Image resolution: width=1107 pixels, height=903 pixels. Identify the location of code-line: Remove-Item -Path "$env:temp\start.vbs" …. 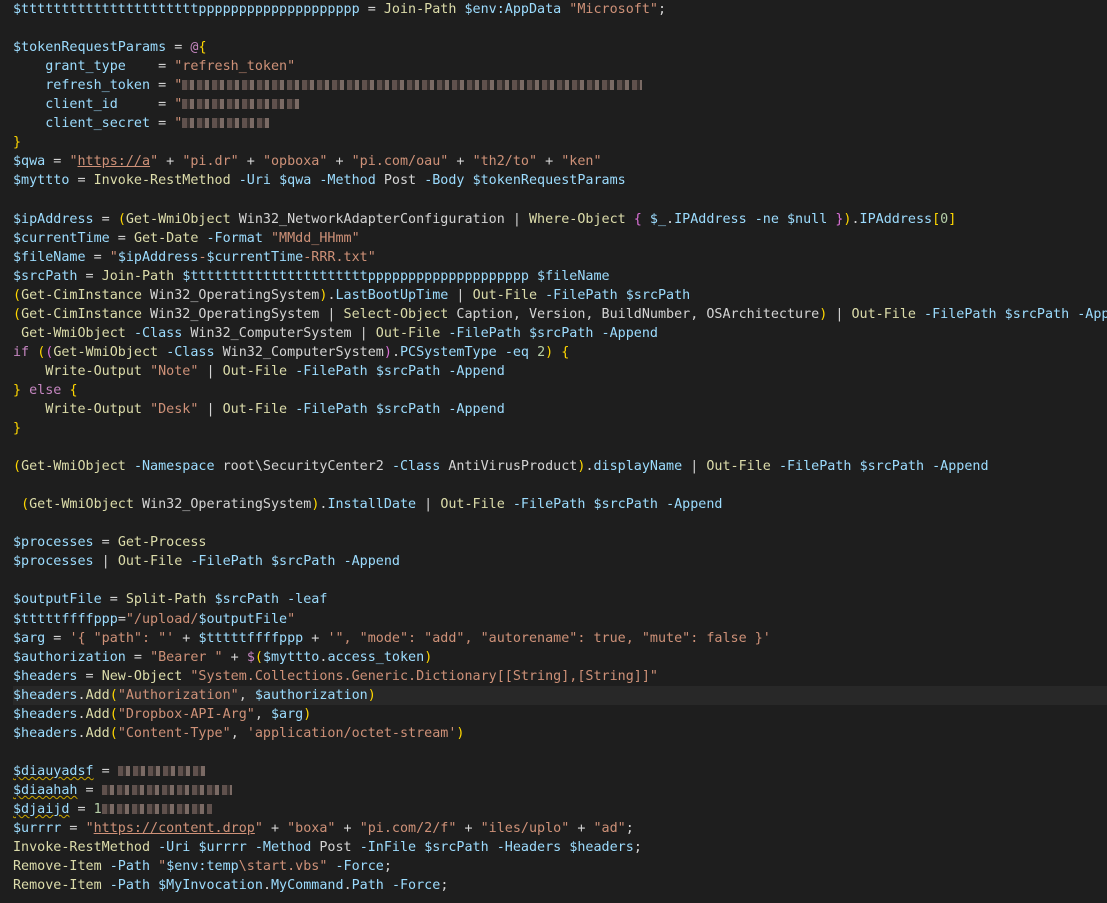
(560, 866).